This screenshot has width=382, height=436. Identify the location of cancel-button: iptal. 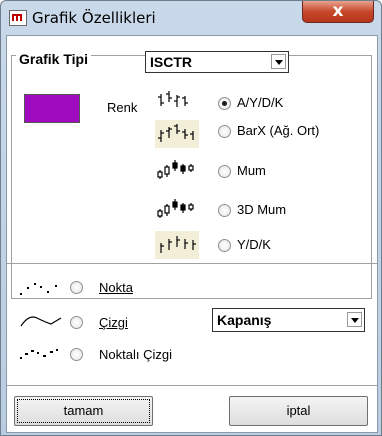
(298, 411).